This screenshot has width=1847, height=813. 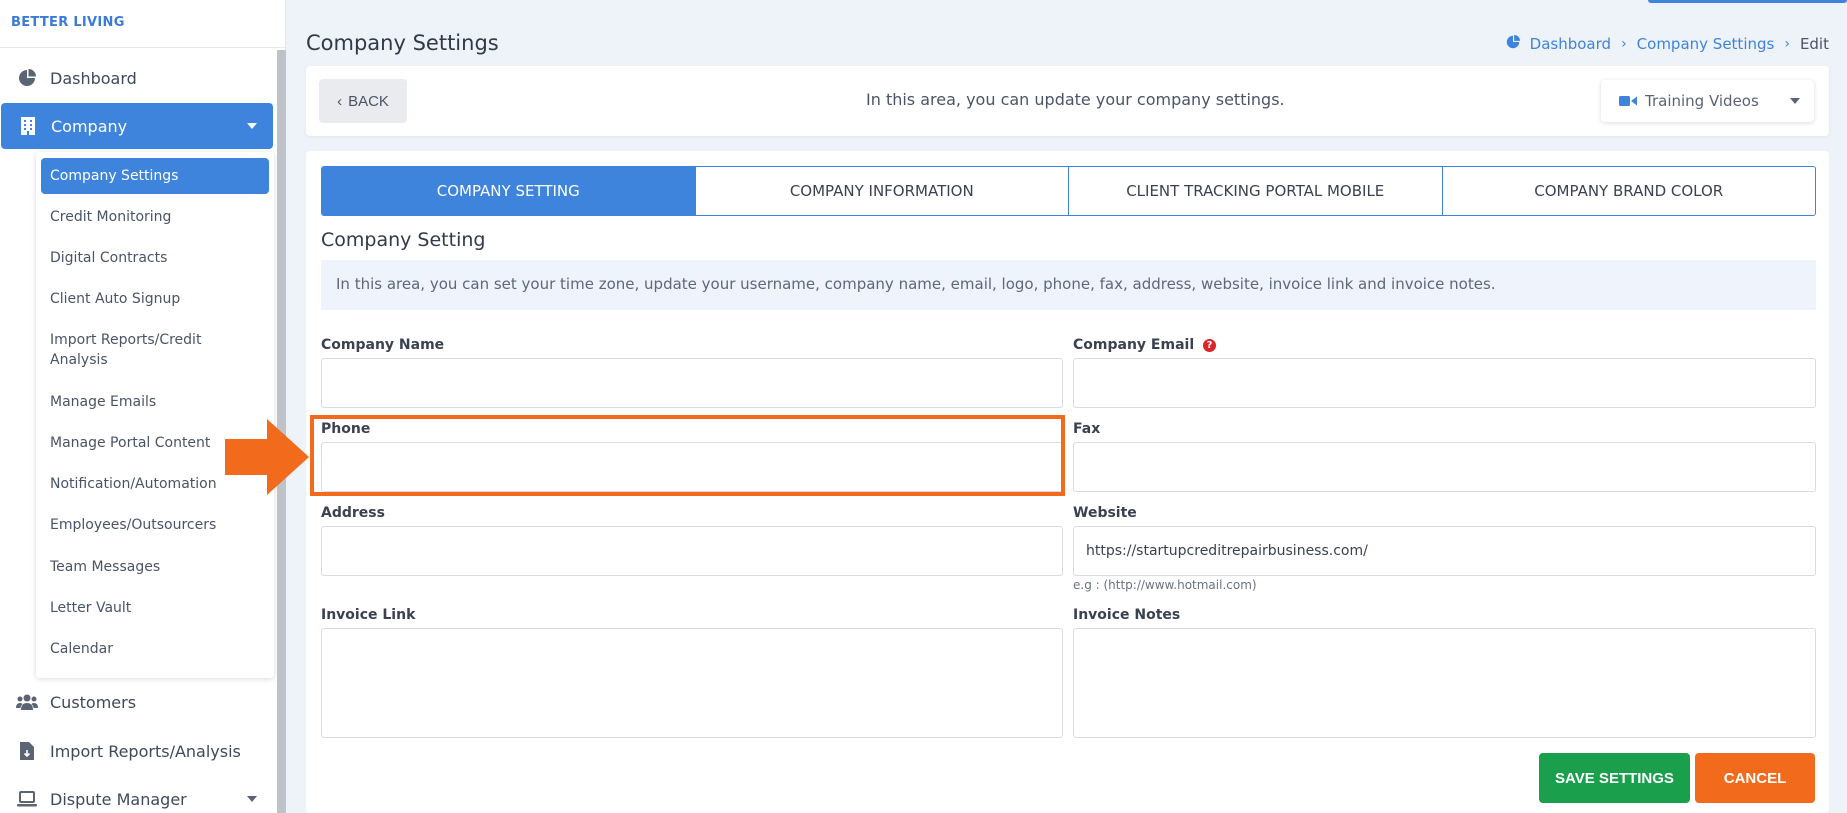 What do you see at coordinates (142, 24) in the screenshot?
I see `brand-logo: BETTER LIVING` at bounding box center [142, 24].